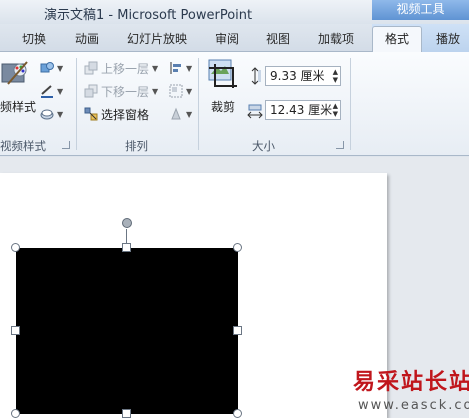  Describe the element at coordinates (413, 405) in the screenshot. I see `watermark-url: www.easck.com` at that location.